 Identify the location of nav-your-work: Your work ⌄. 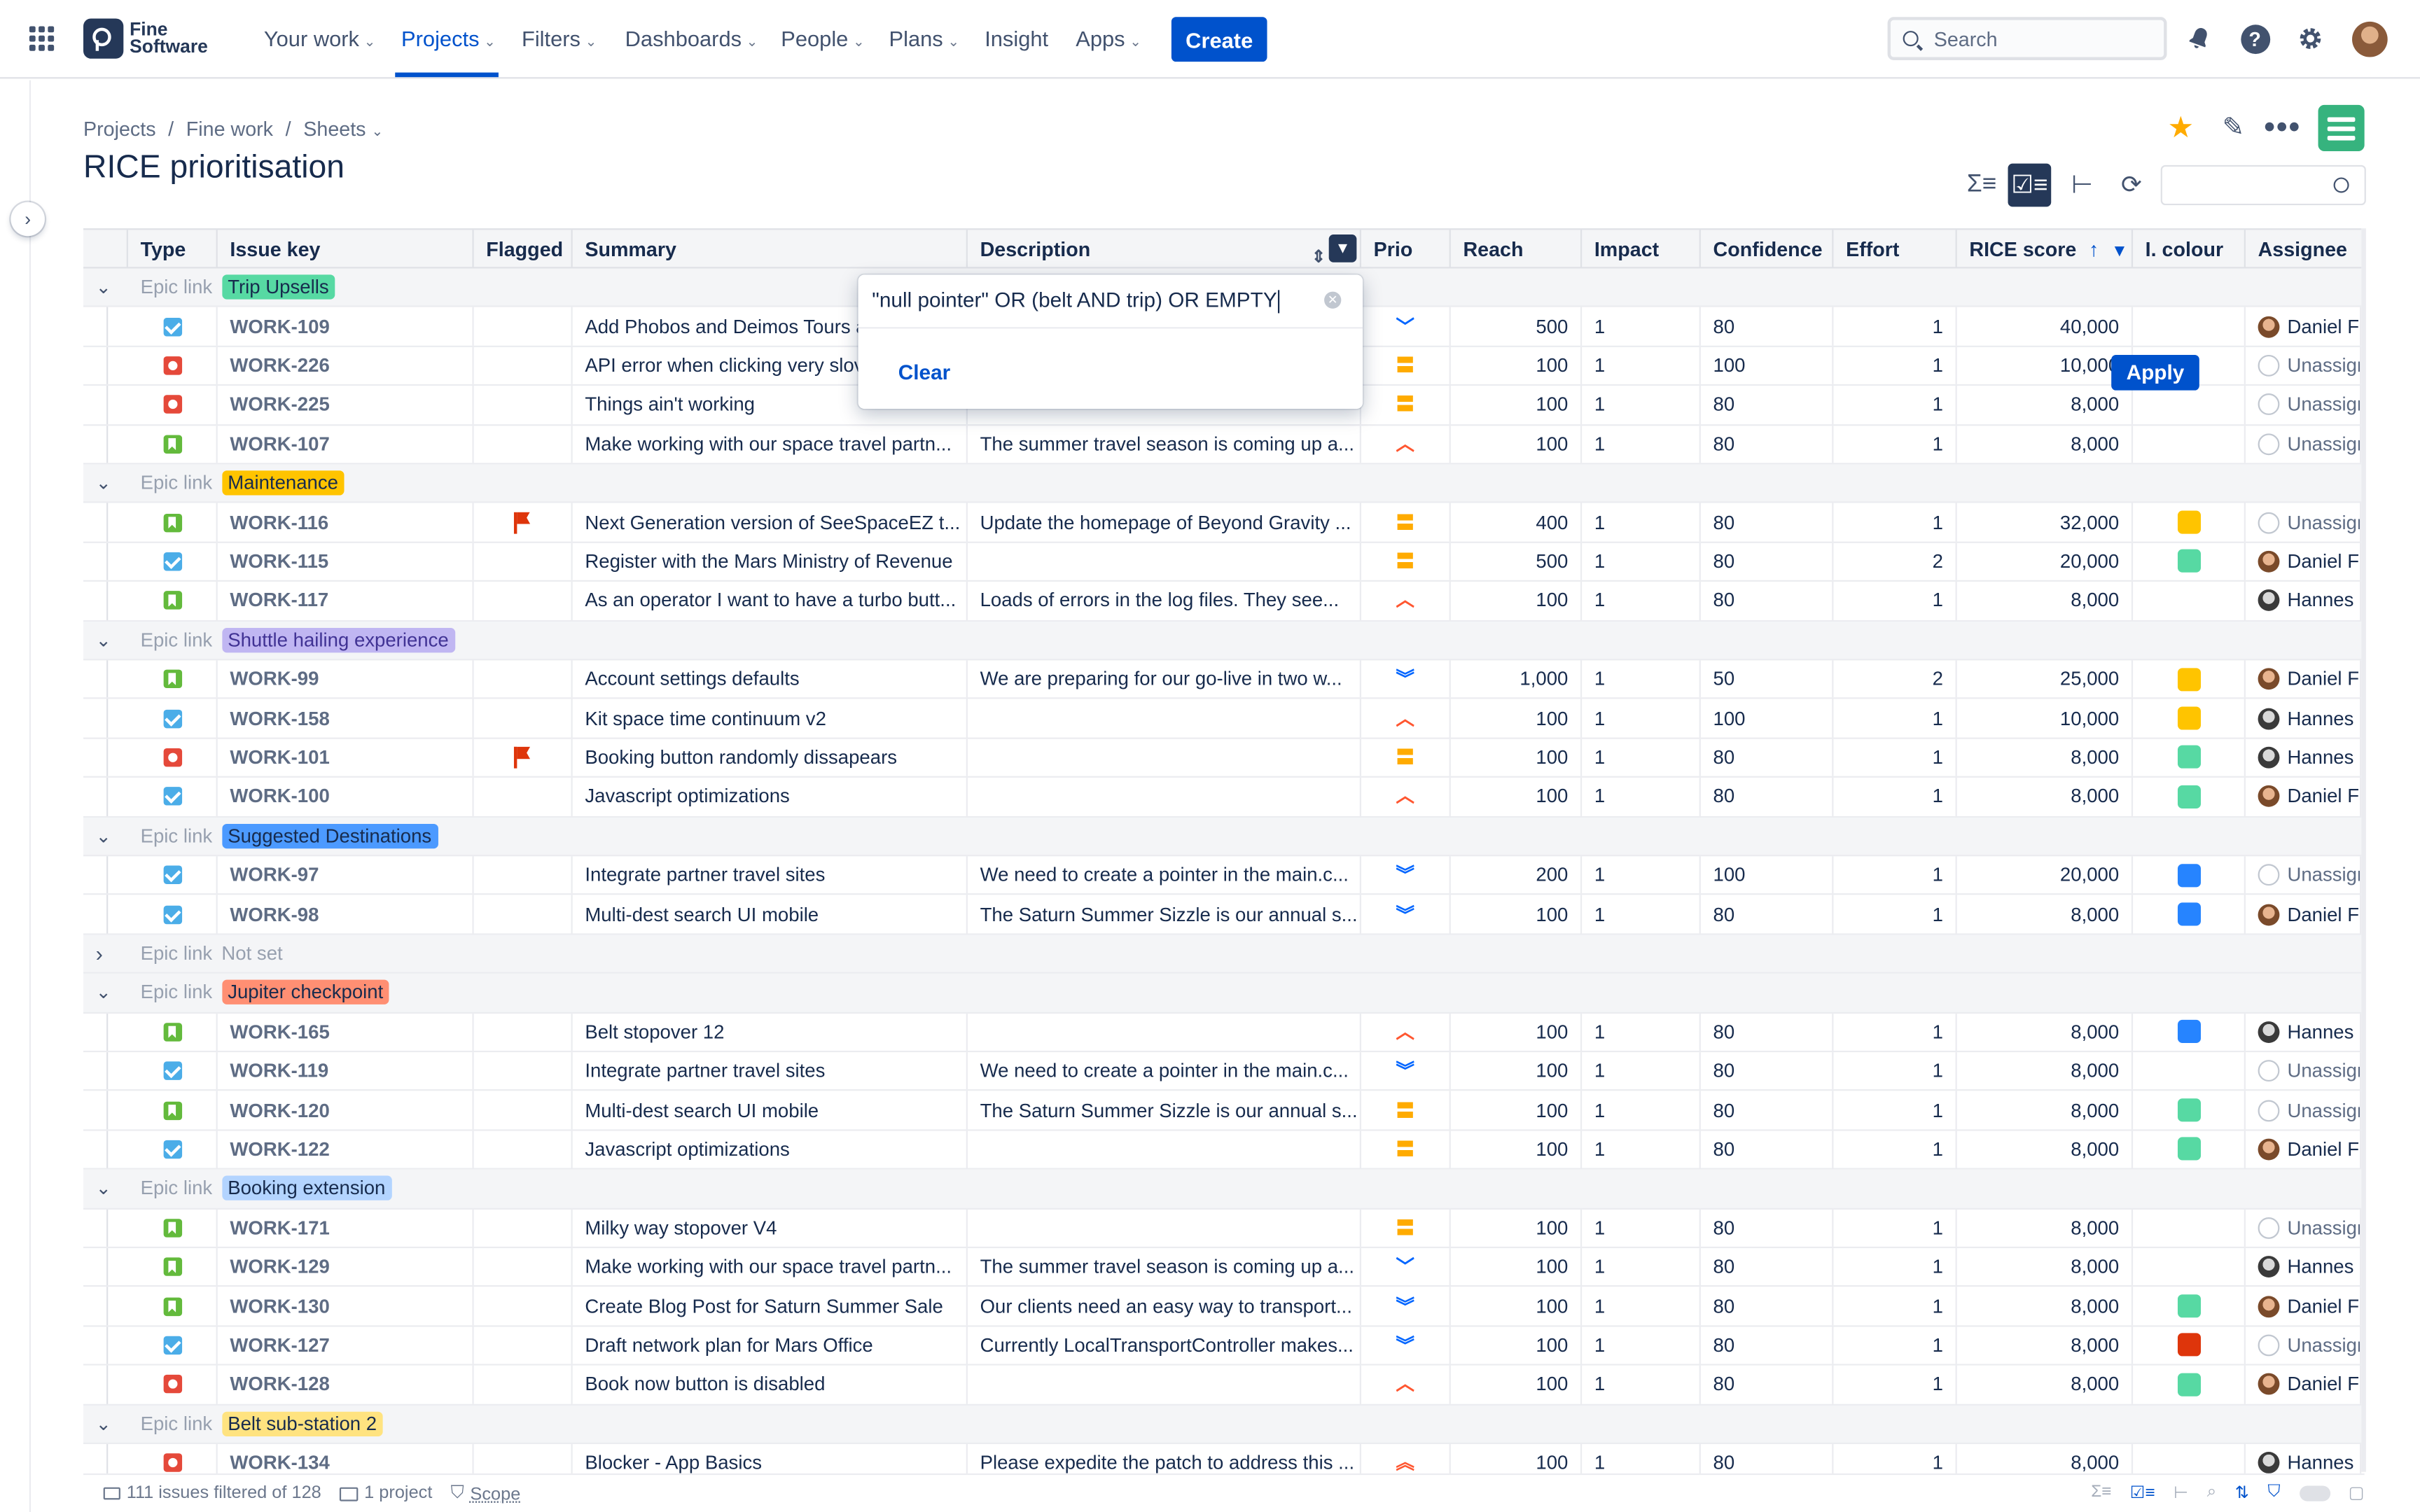
(319, 38).